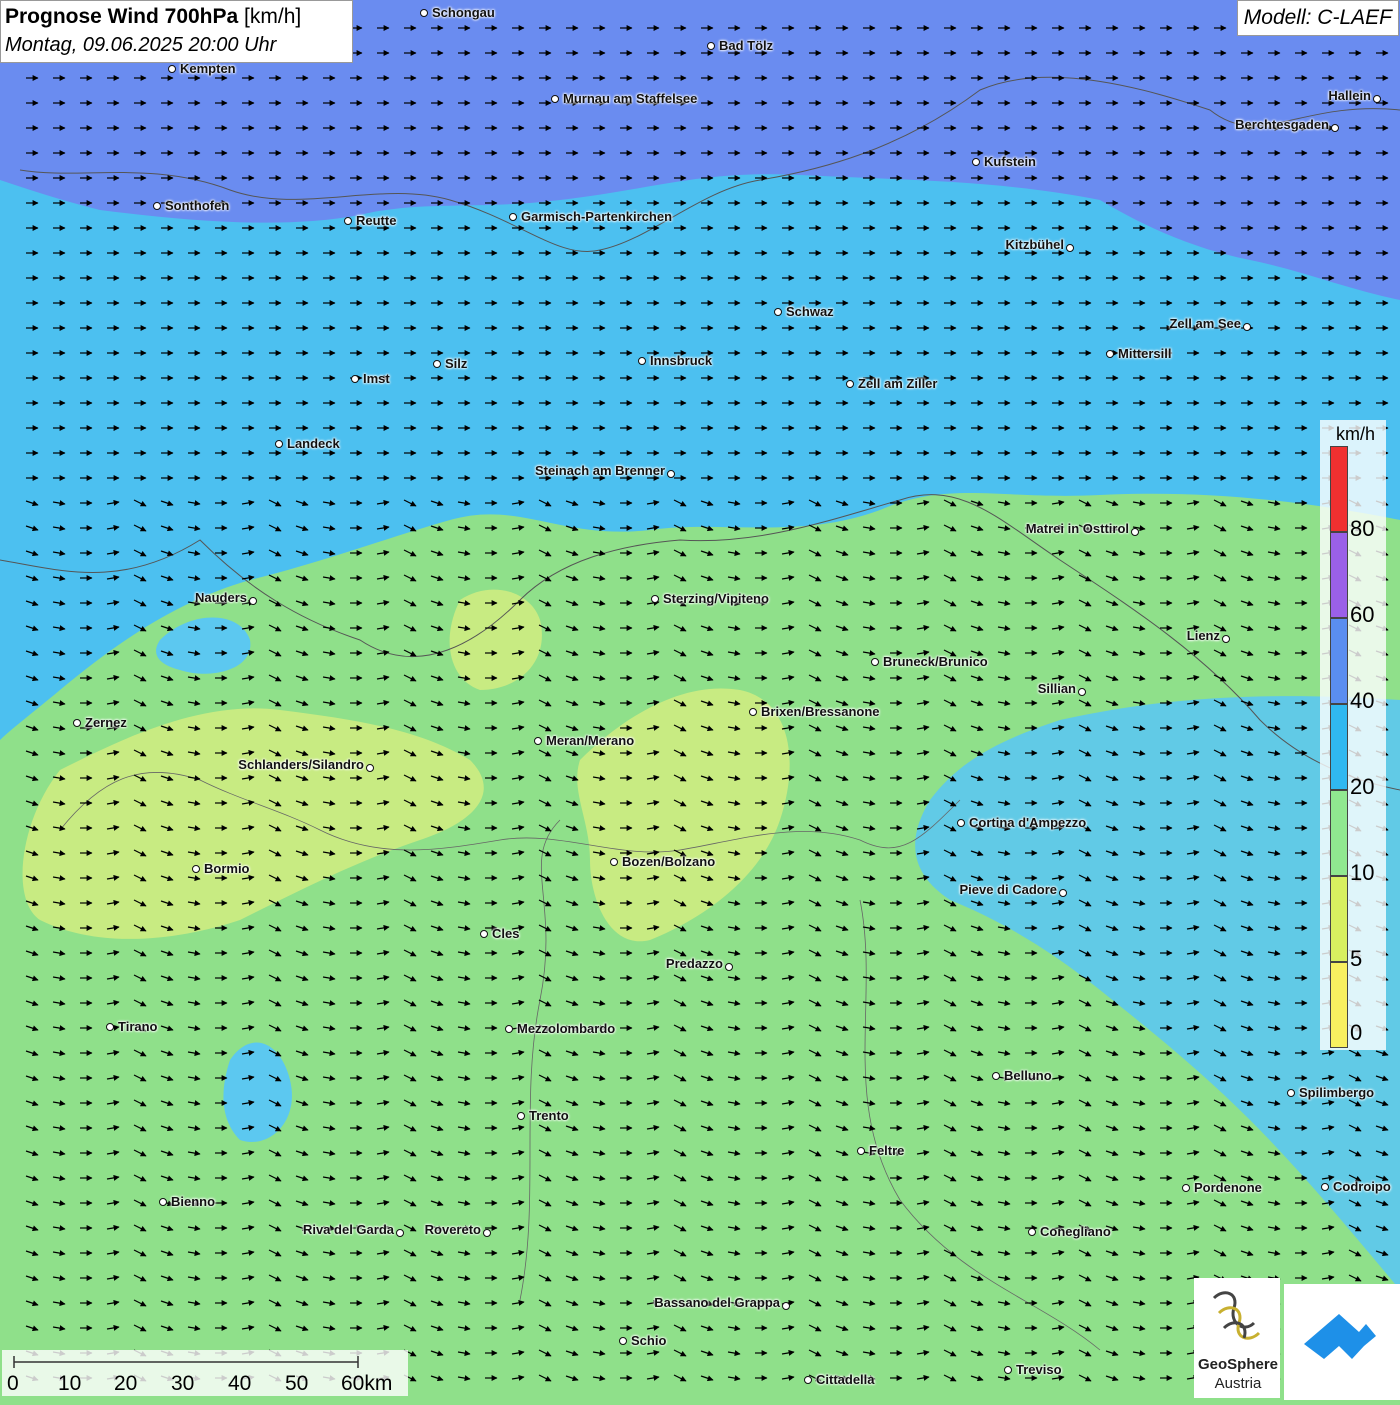 The height and width of the screenshot is (1405, 1400). I want to click on legend-label: 40, so click(1362, 700).